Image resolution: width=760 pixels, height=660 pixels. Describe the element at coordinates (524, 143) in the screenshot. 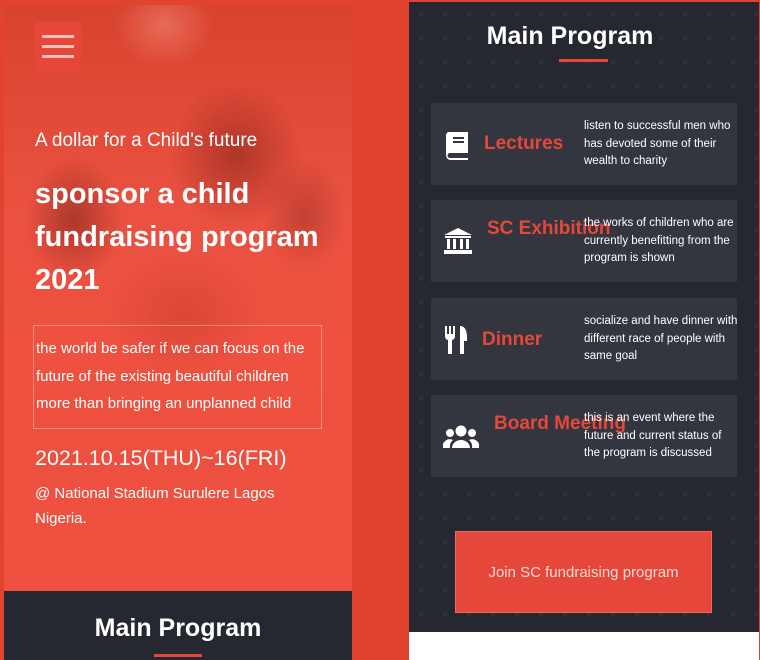

I see `program-name: Lectures` at that location.